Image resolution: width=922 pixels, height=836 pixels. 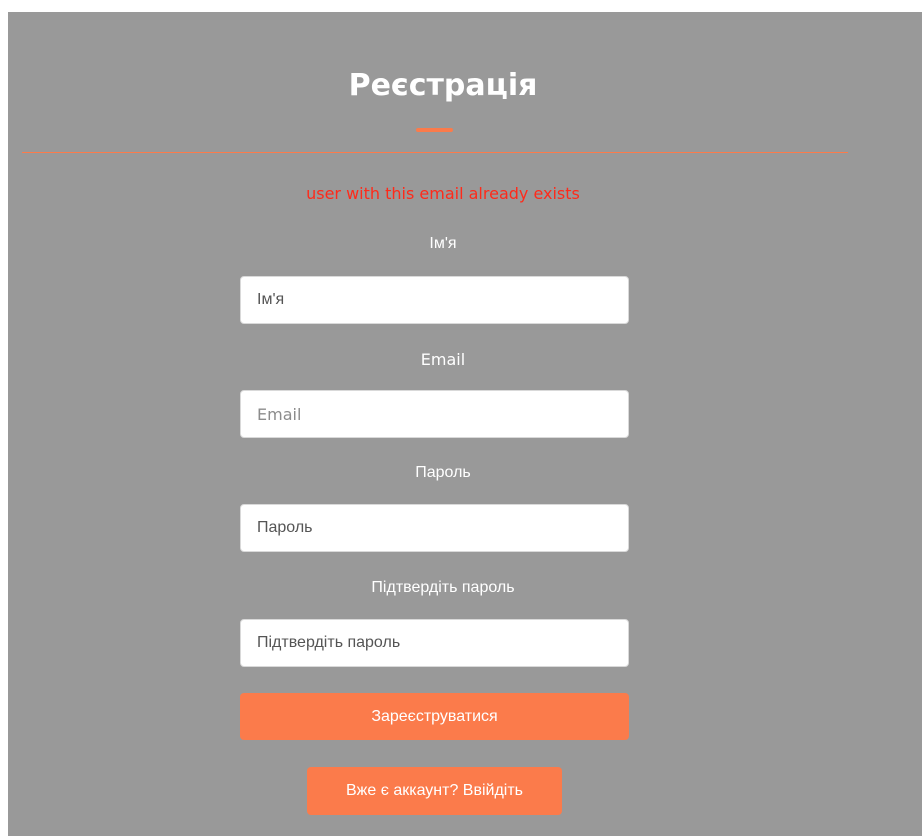 What do you see at coordinates (434, 643) in the screenshot?
I see `confirm-password-field` at bounding box center [434, 643].